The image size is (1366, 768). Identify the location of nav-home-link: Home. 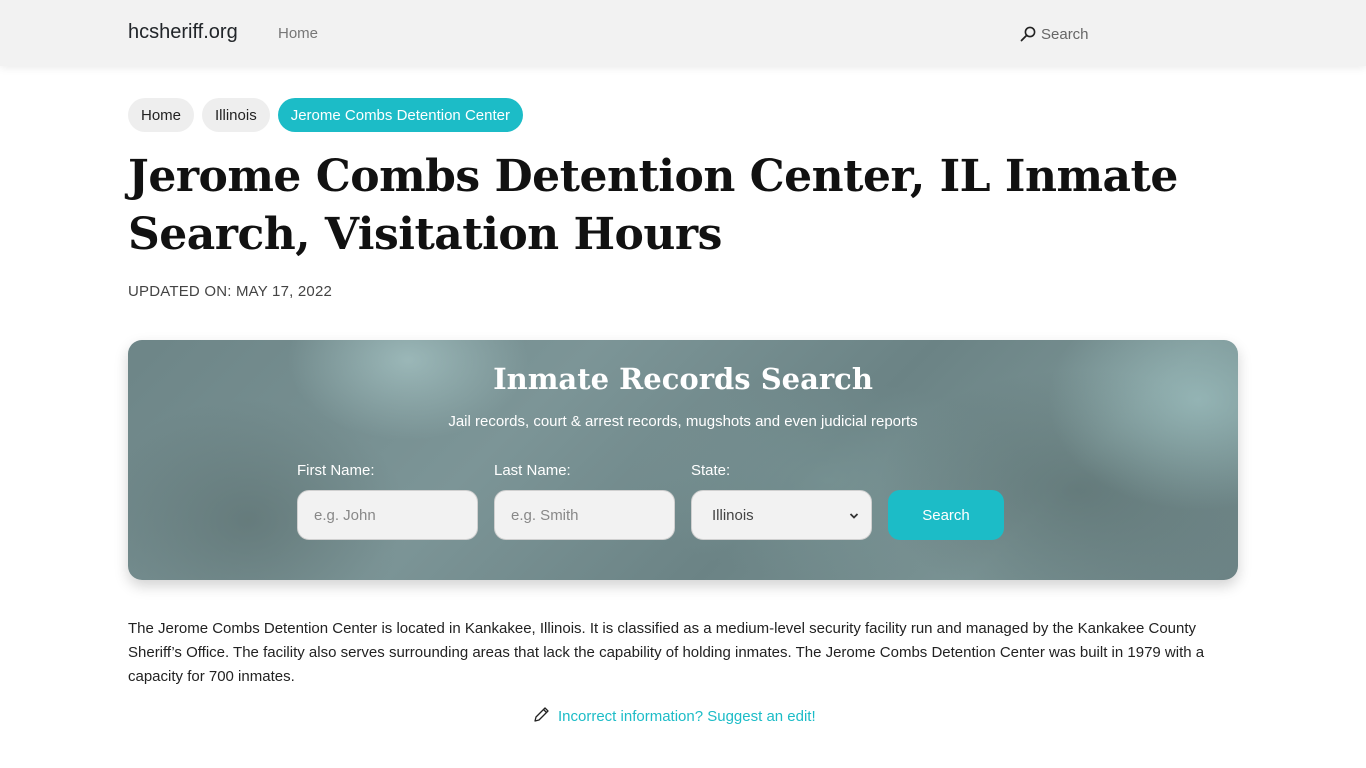
(298, 33).